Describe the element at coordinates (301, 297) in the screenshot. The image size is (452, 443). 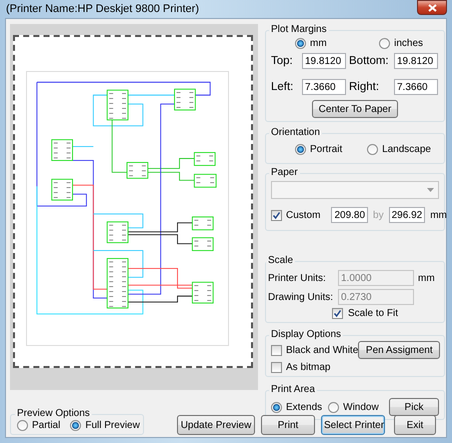
I see `field-label: Drawing Units:` at that location.